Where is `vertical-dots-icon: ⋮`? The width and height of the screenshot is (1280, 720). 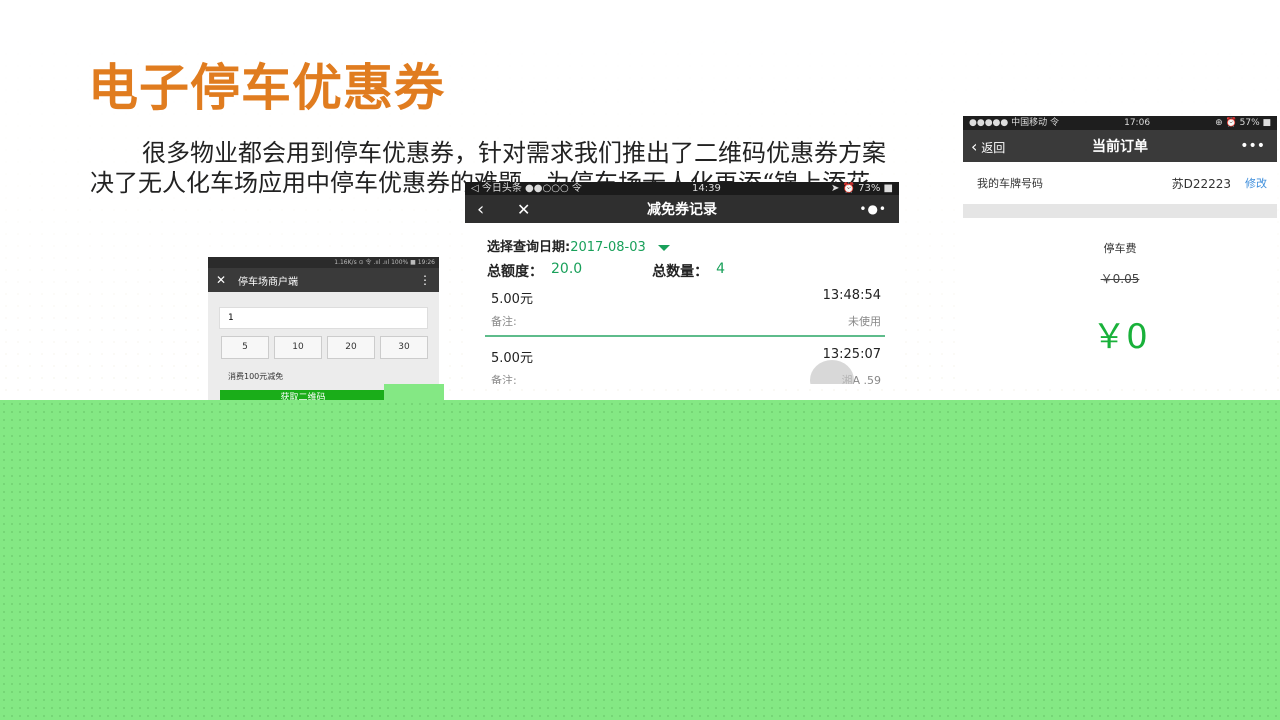 vertical-dots-icon: ⋮ is located at coordinates (425, 280).